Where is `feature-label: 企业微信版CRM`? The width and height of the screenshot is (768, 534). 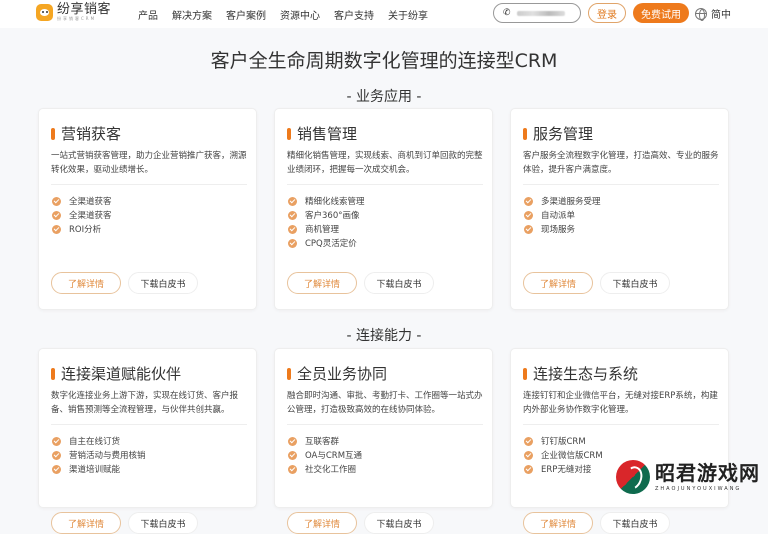 feature-label: 企业微信版CRM is located at coordinates (572, 456).